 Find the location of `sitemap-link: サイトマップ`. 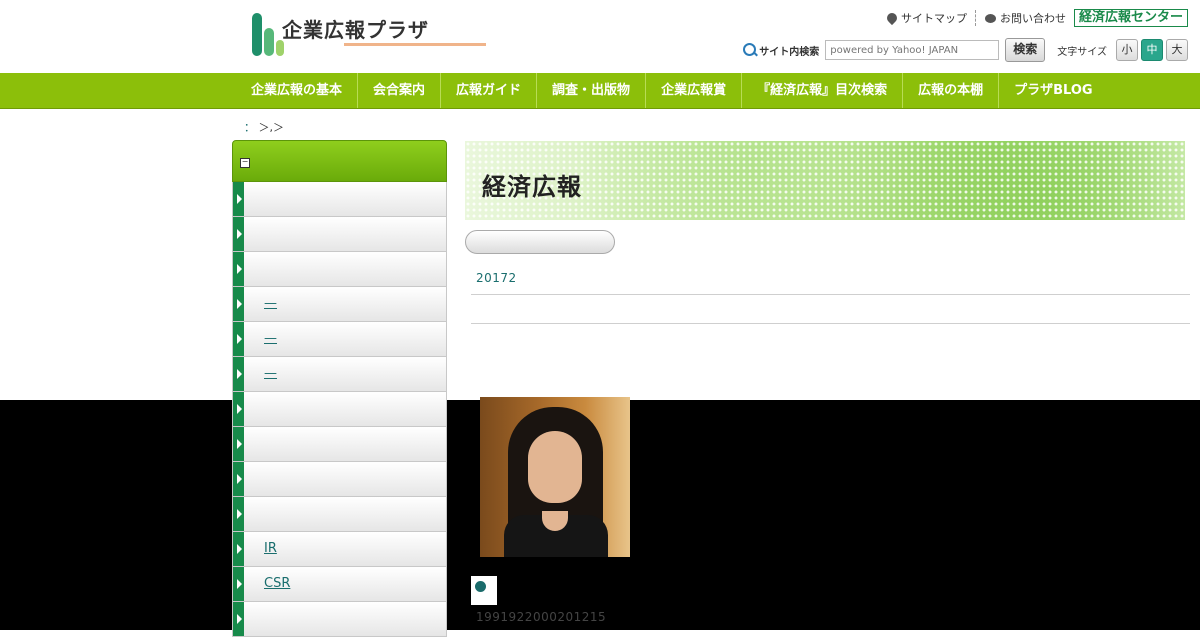

sitemap-link: サイトマップ is located at coordinates (925, 18).